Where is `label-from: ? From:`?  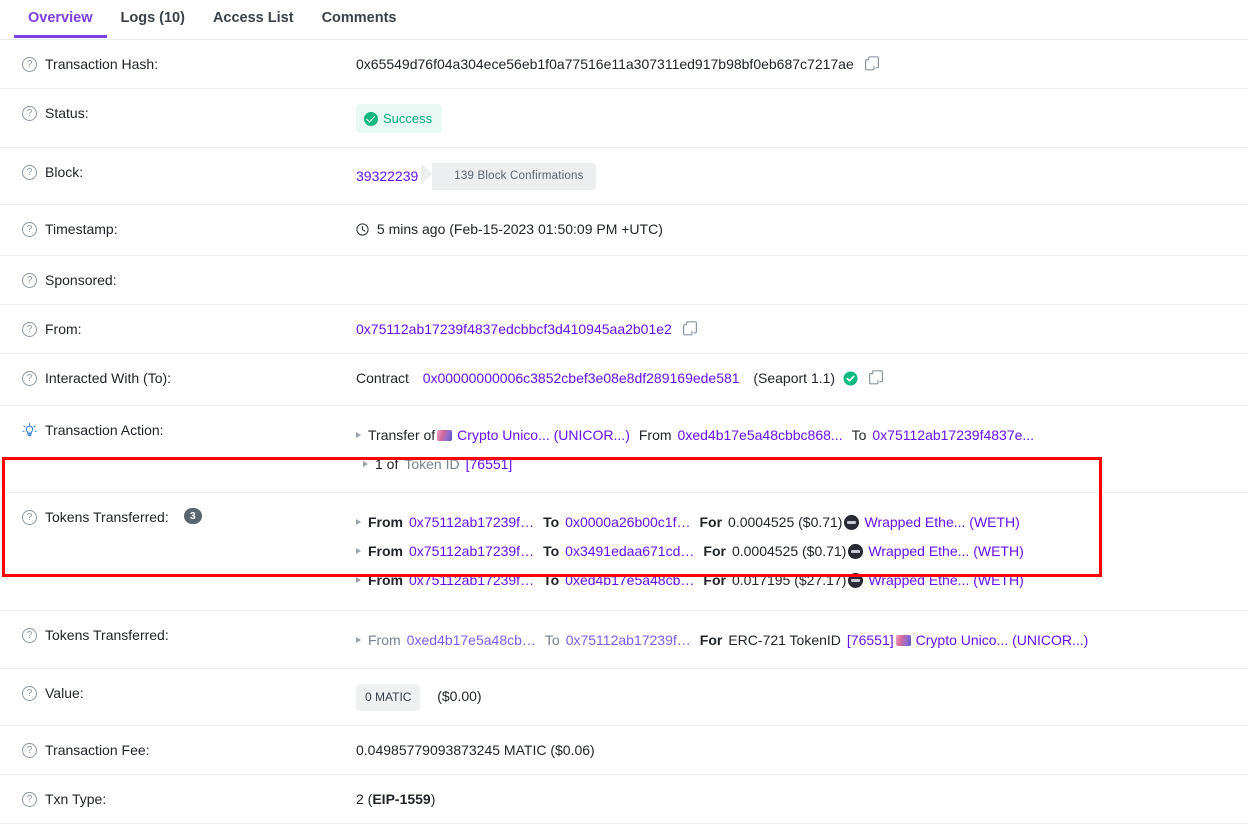
label-from: ? From: is located at coordinates (189, 329).